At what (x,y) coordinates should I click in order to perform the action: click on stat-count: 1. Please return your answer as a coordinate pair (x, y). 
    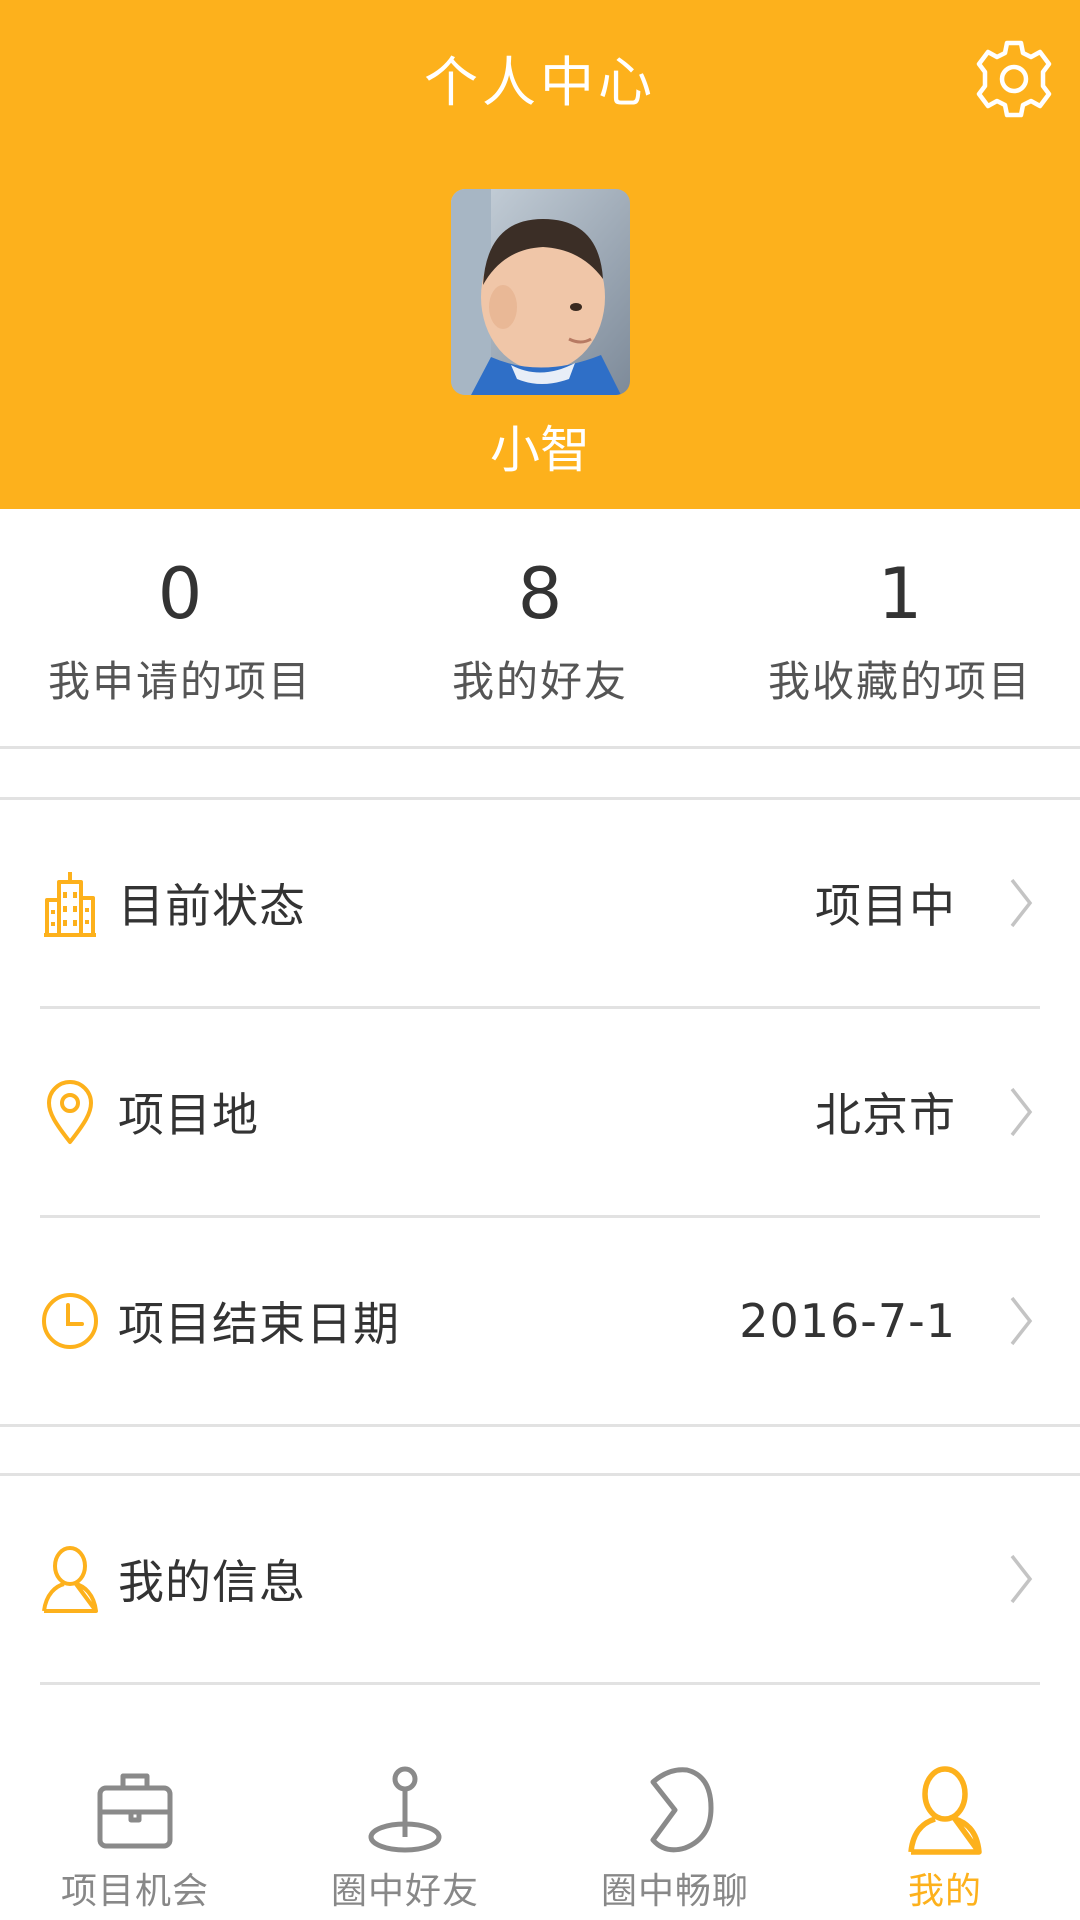
    Looking at the image, I should click on (900, 594).